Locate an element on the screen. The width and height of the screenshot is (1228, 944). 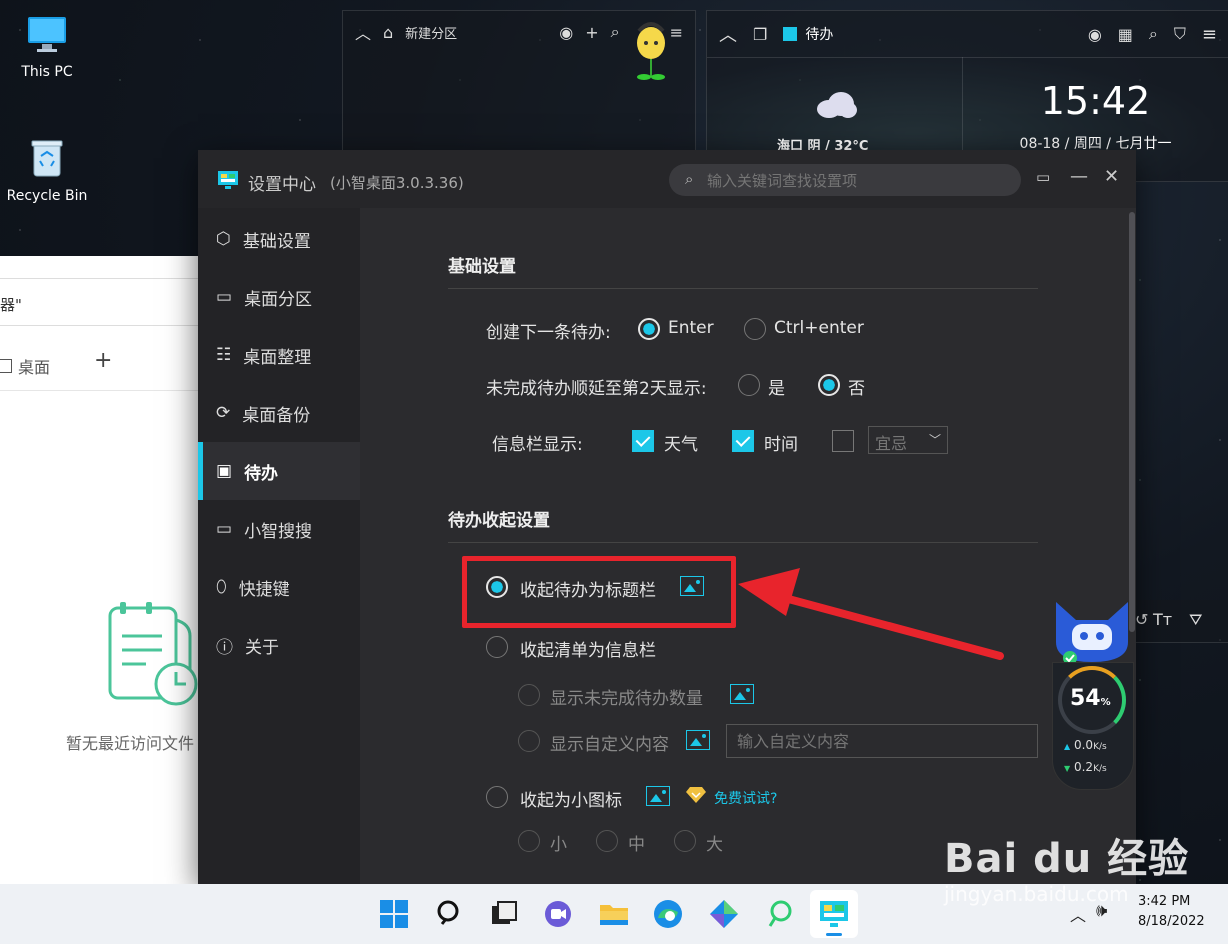
next-todo-label: 创建下一条待办: is located at coordinates (548, 333).